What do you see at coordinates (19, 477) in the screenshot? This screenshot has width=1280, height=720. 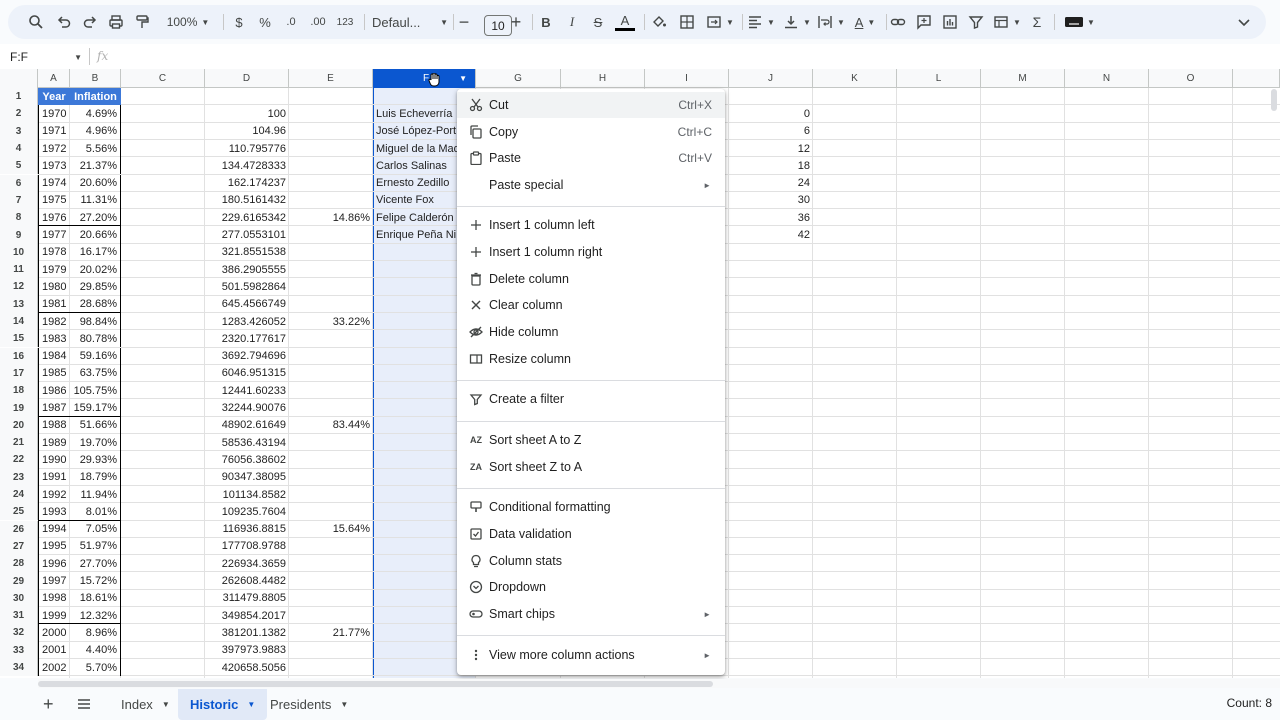 I see `row-header: 23` at bounding box center [19, 477].